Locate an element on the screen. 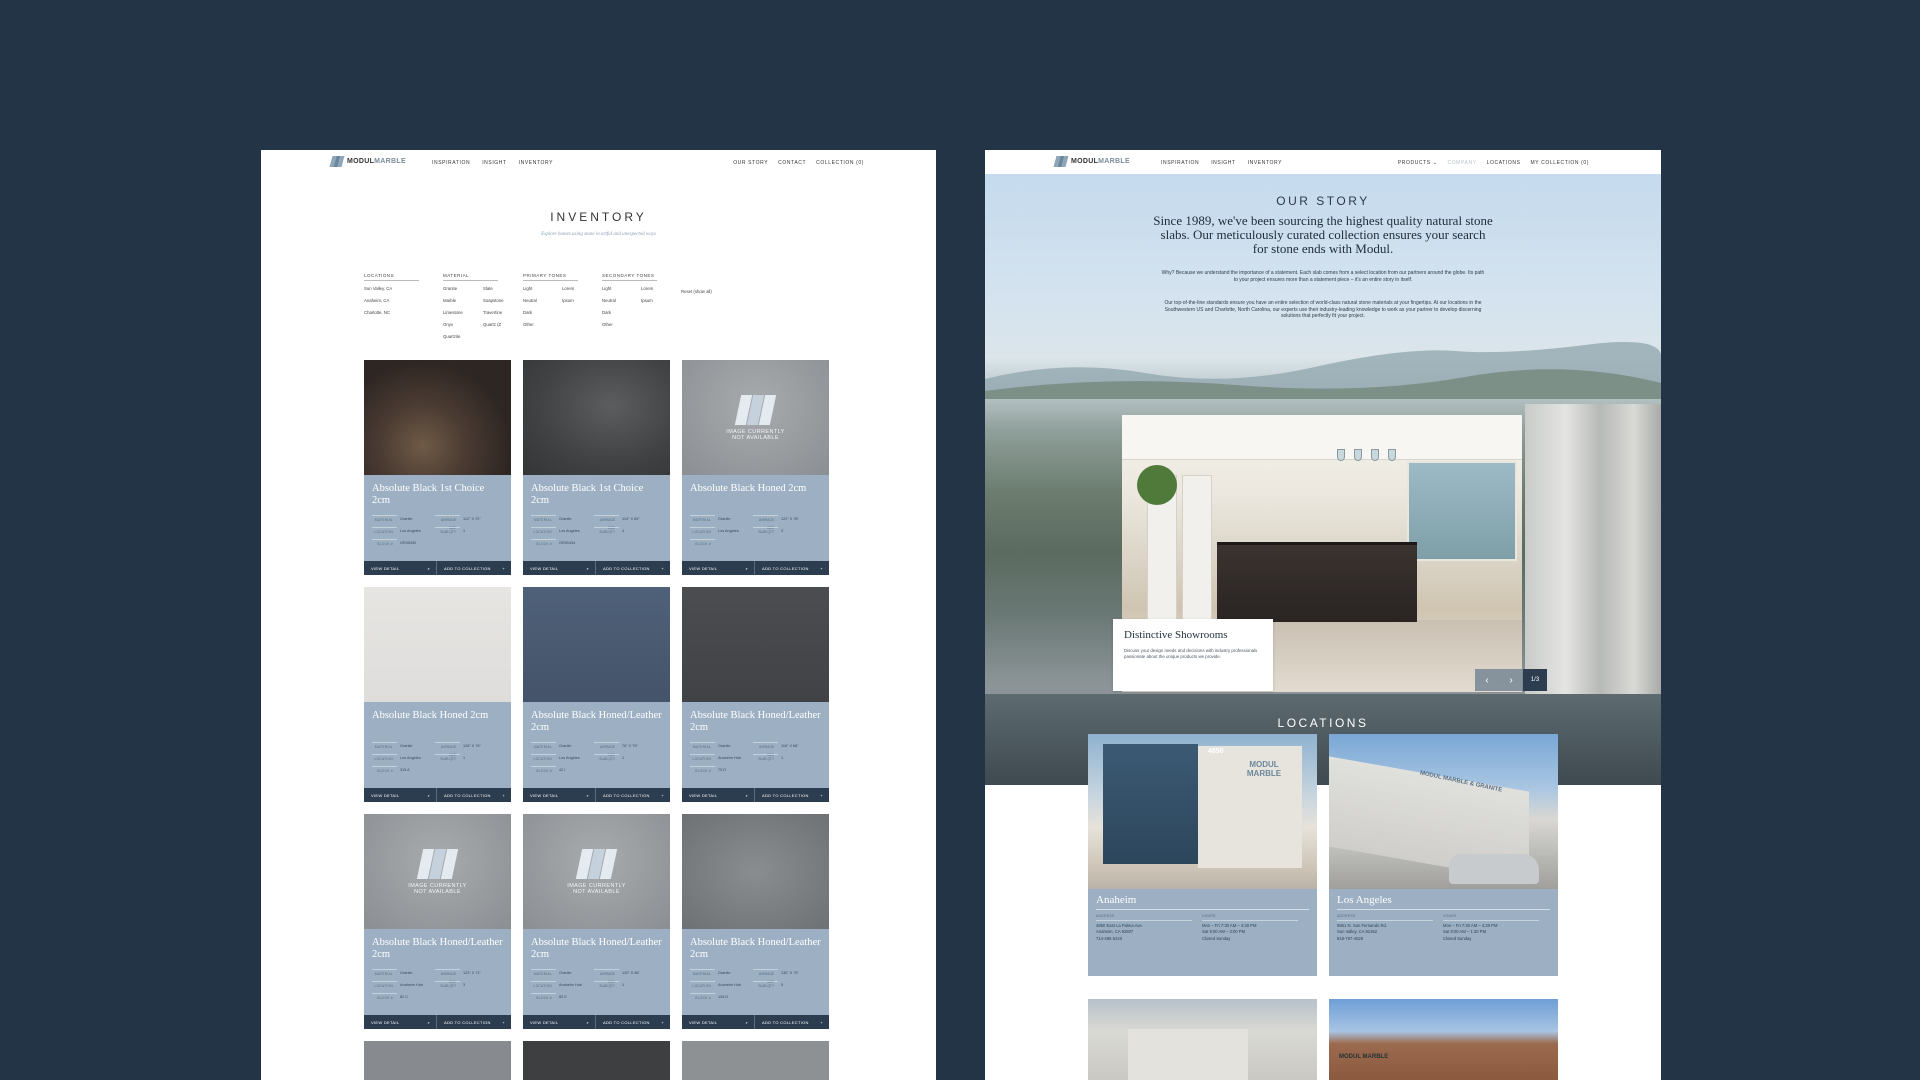  nav-link-my-collection: MY COLLECTION (0) is located at coordinates (1560, 163).